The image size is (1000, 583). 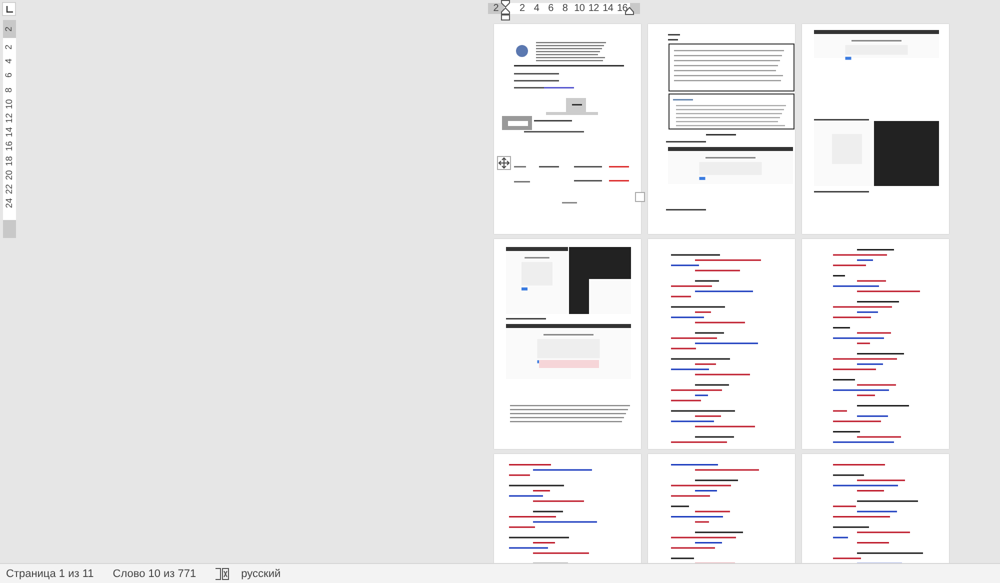 I want to click on move-handle-icon, so click(x=504, y=163).